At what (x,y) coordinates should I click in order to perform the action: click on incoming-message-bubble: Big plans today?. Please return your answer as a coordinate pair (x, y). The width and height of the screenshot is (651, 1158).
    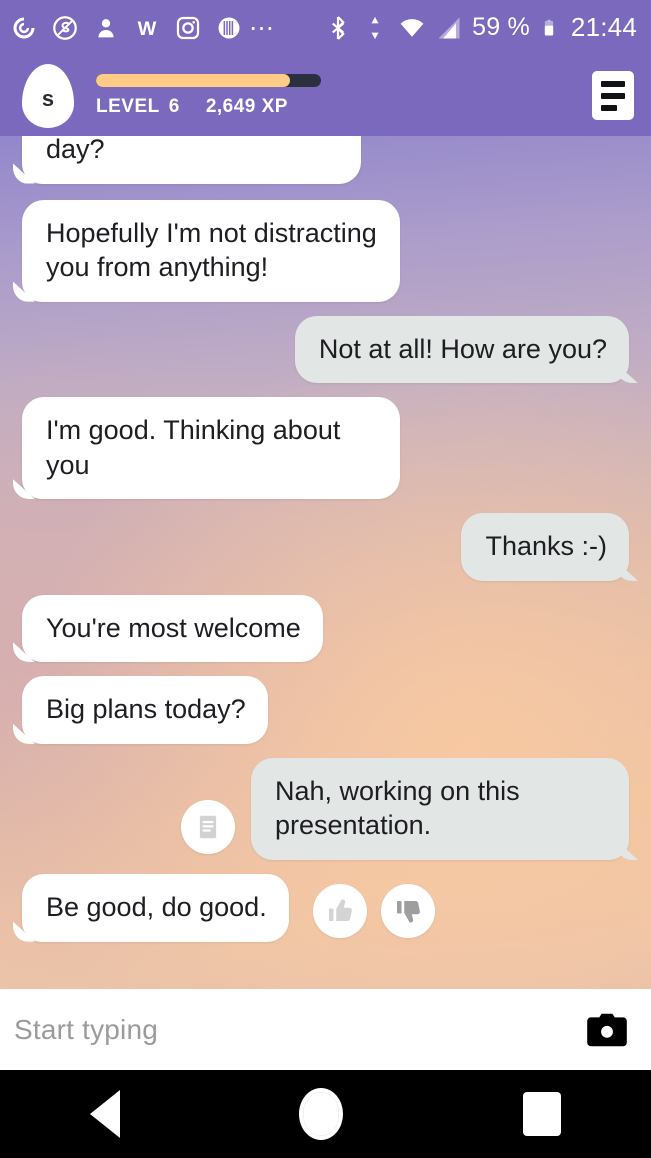
    Looking at the image, I should click on (145, 710).